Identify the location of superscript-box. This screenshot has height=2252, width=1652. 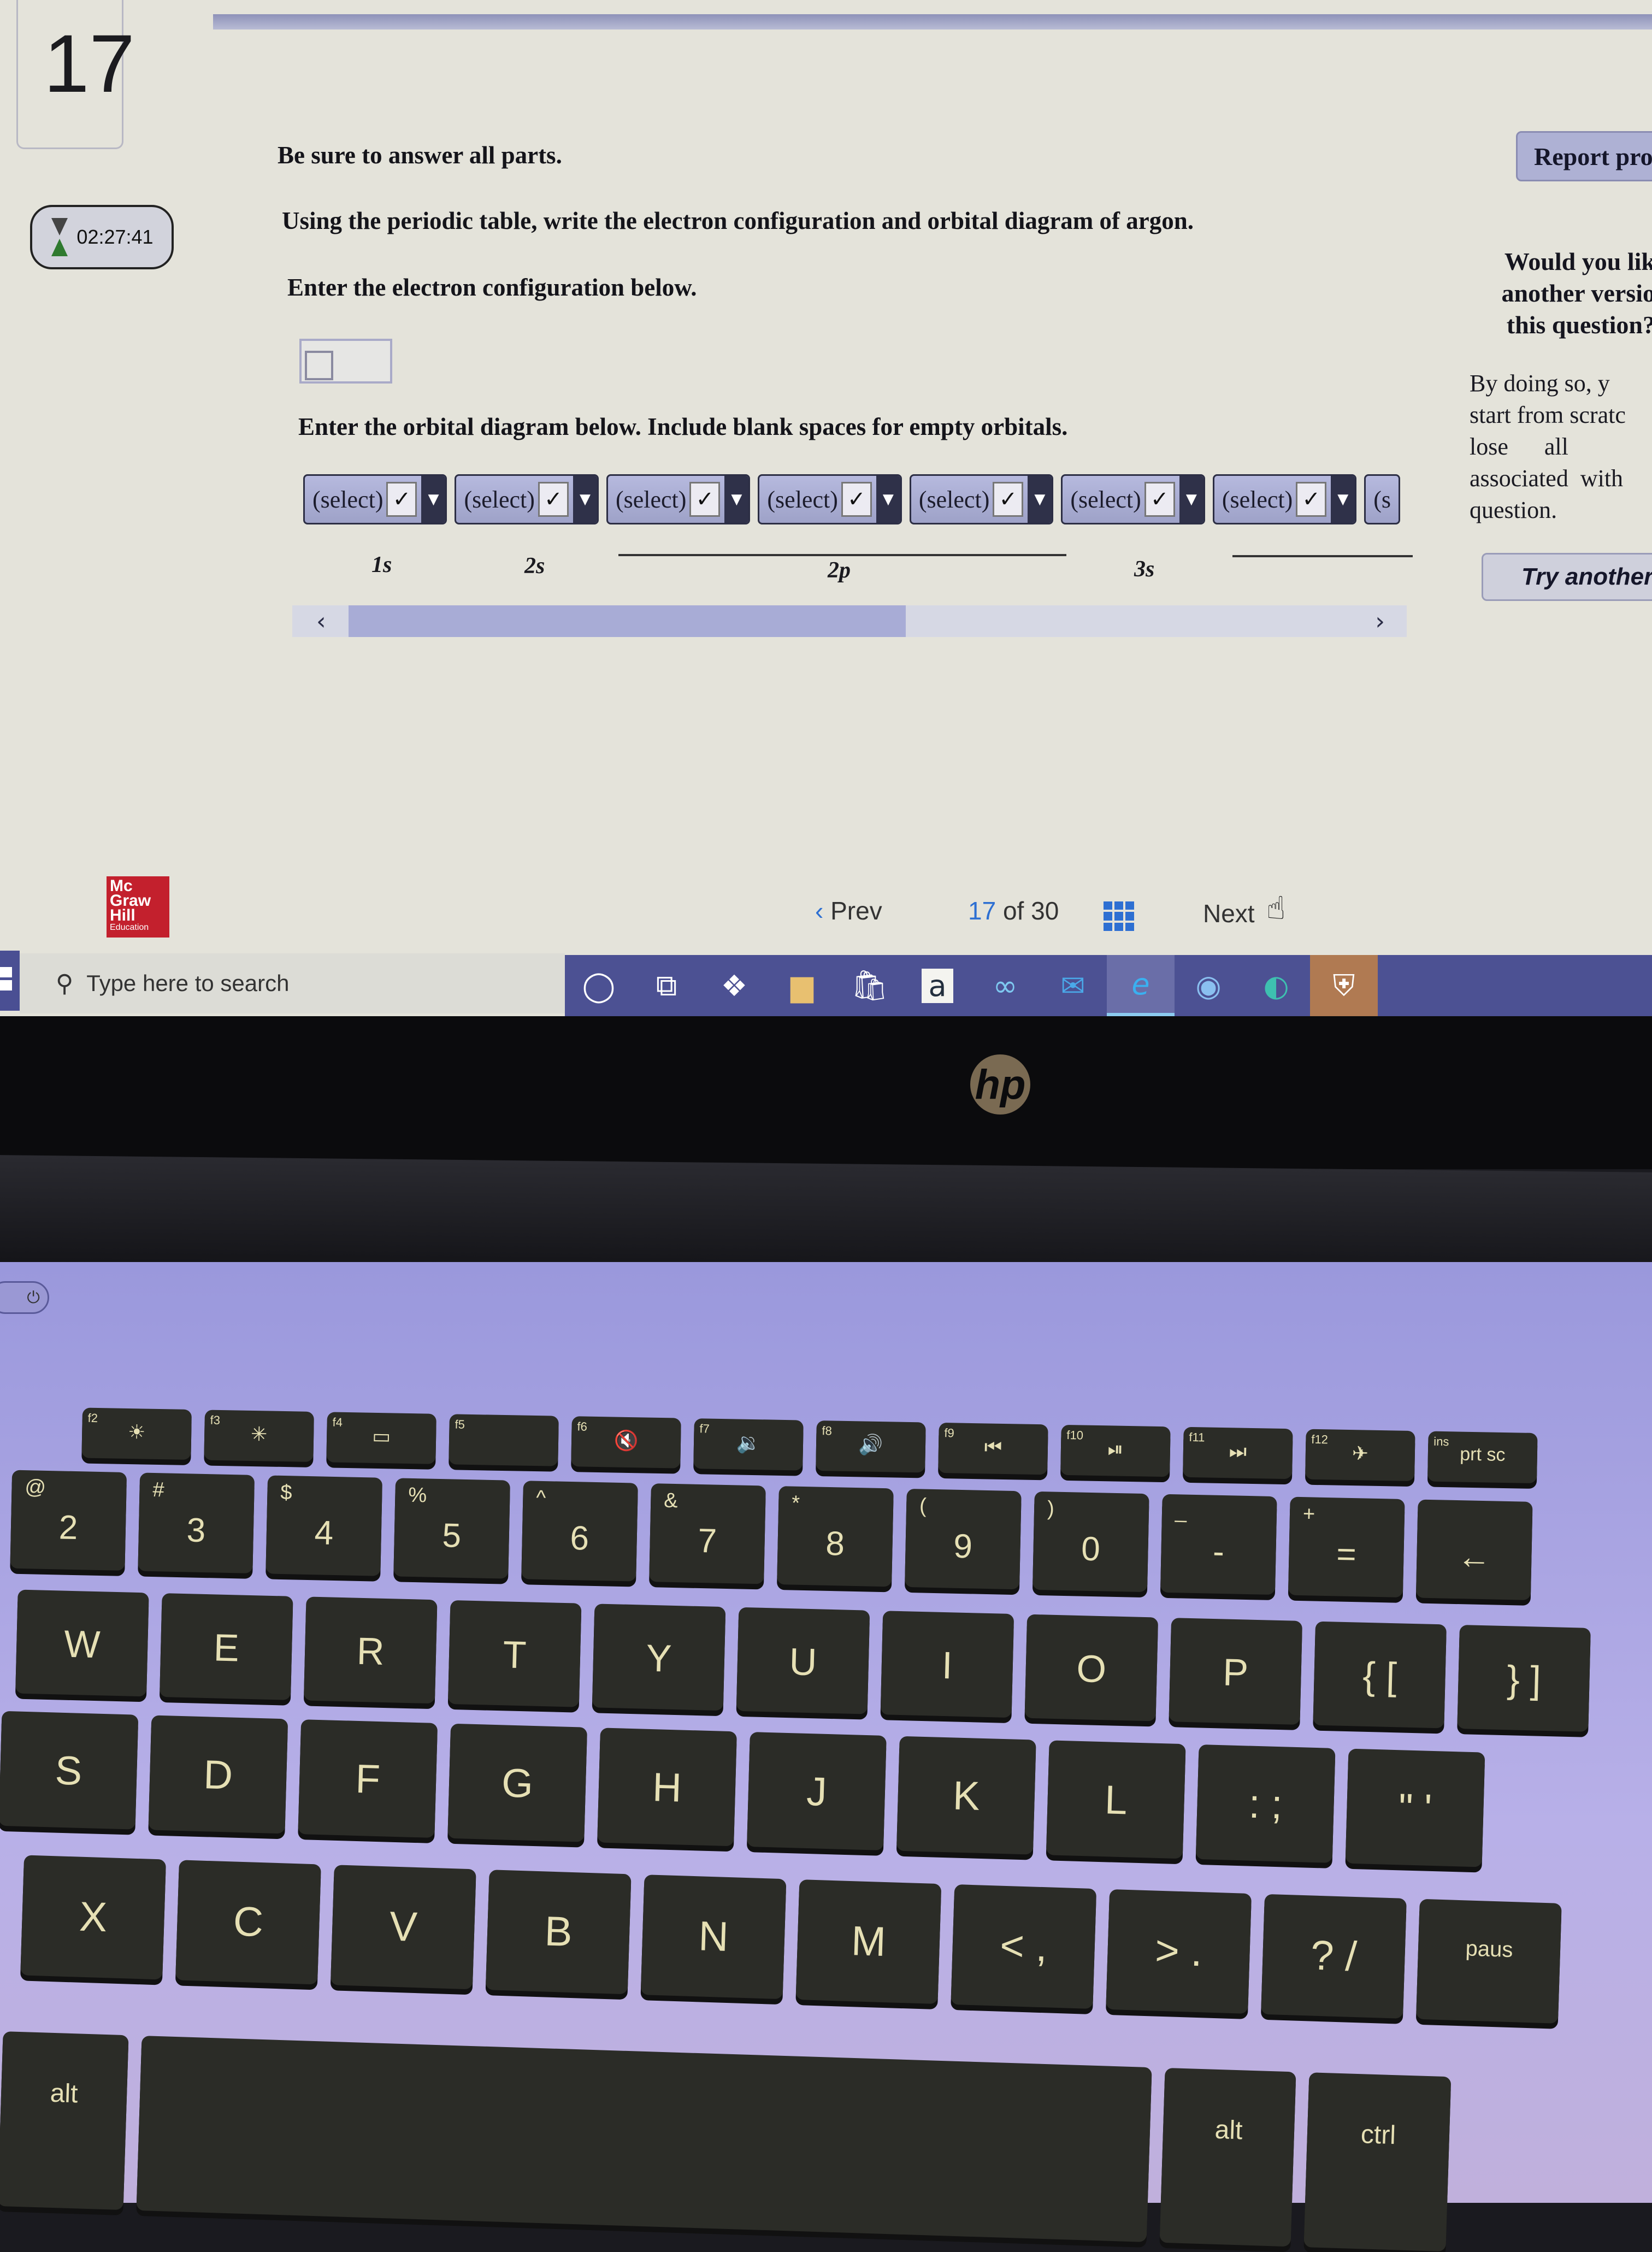
(319, 365).